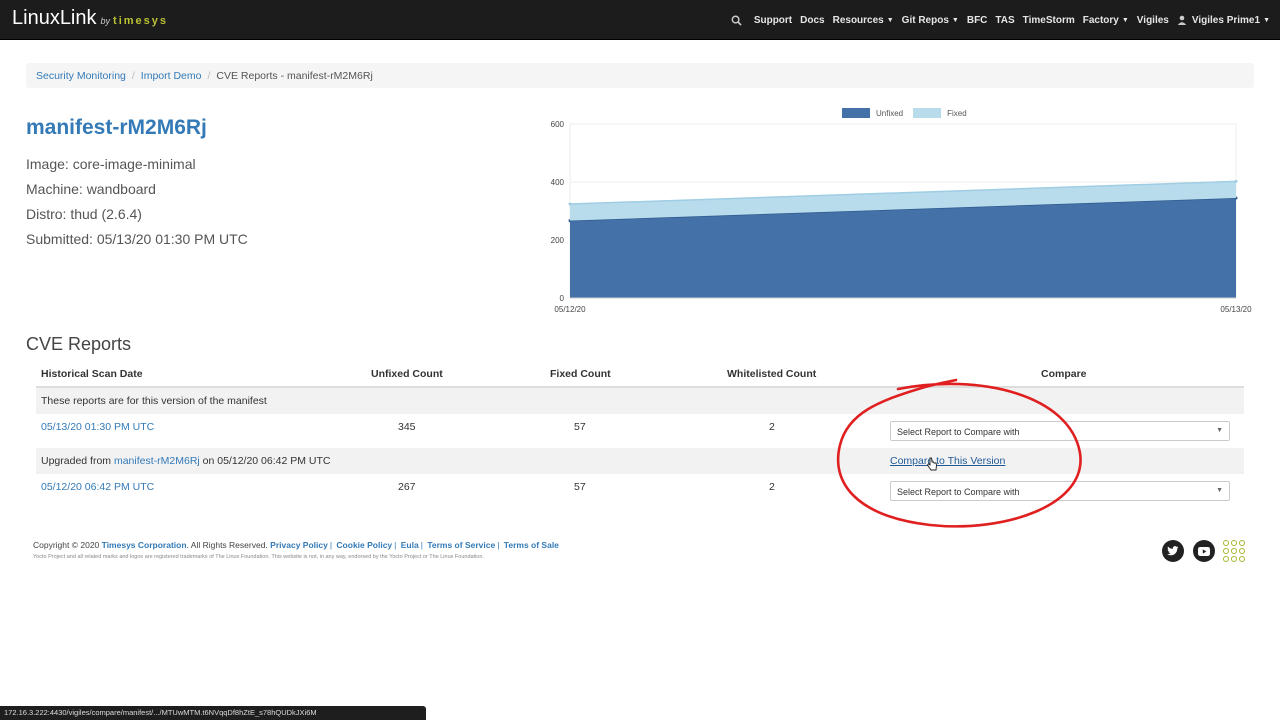 This screenshot has width=1280, height=720. Describe the element at coordinates (927, 113) in the screenshot. I see `legend-swatch-fixed` at that location.